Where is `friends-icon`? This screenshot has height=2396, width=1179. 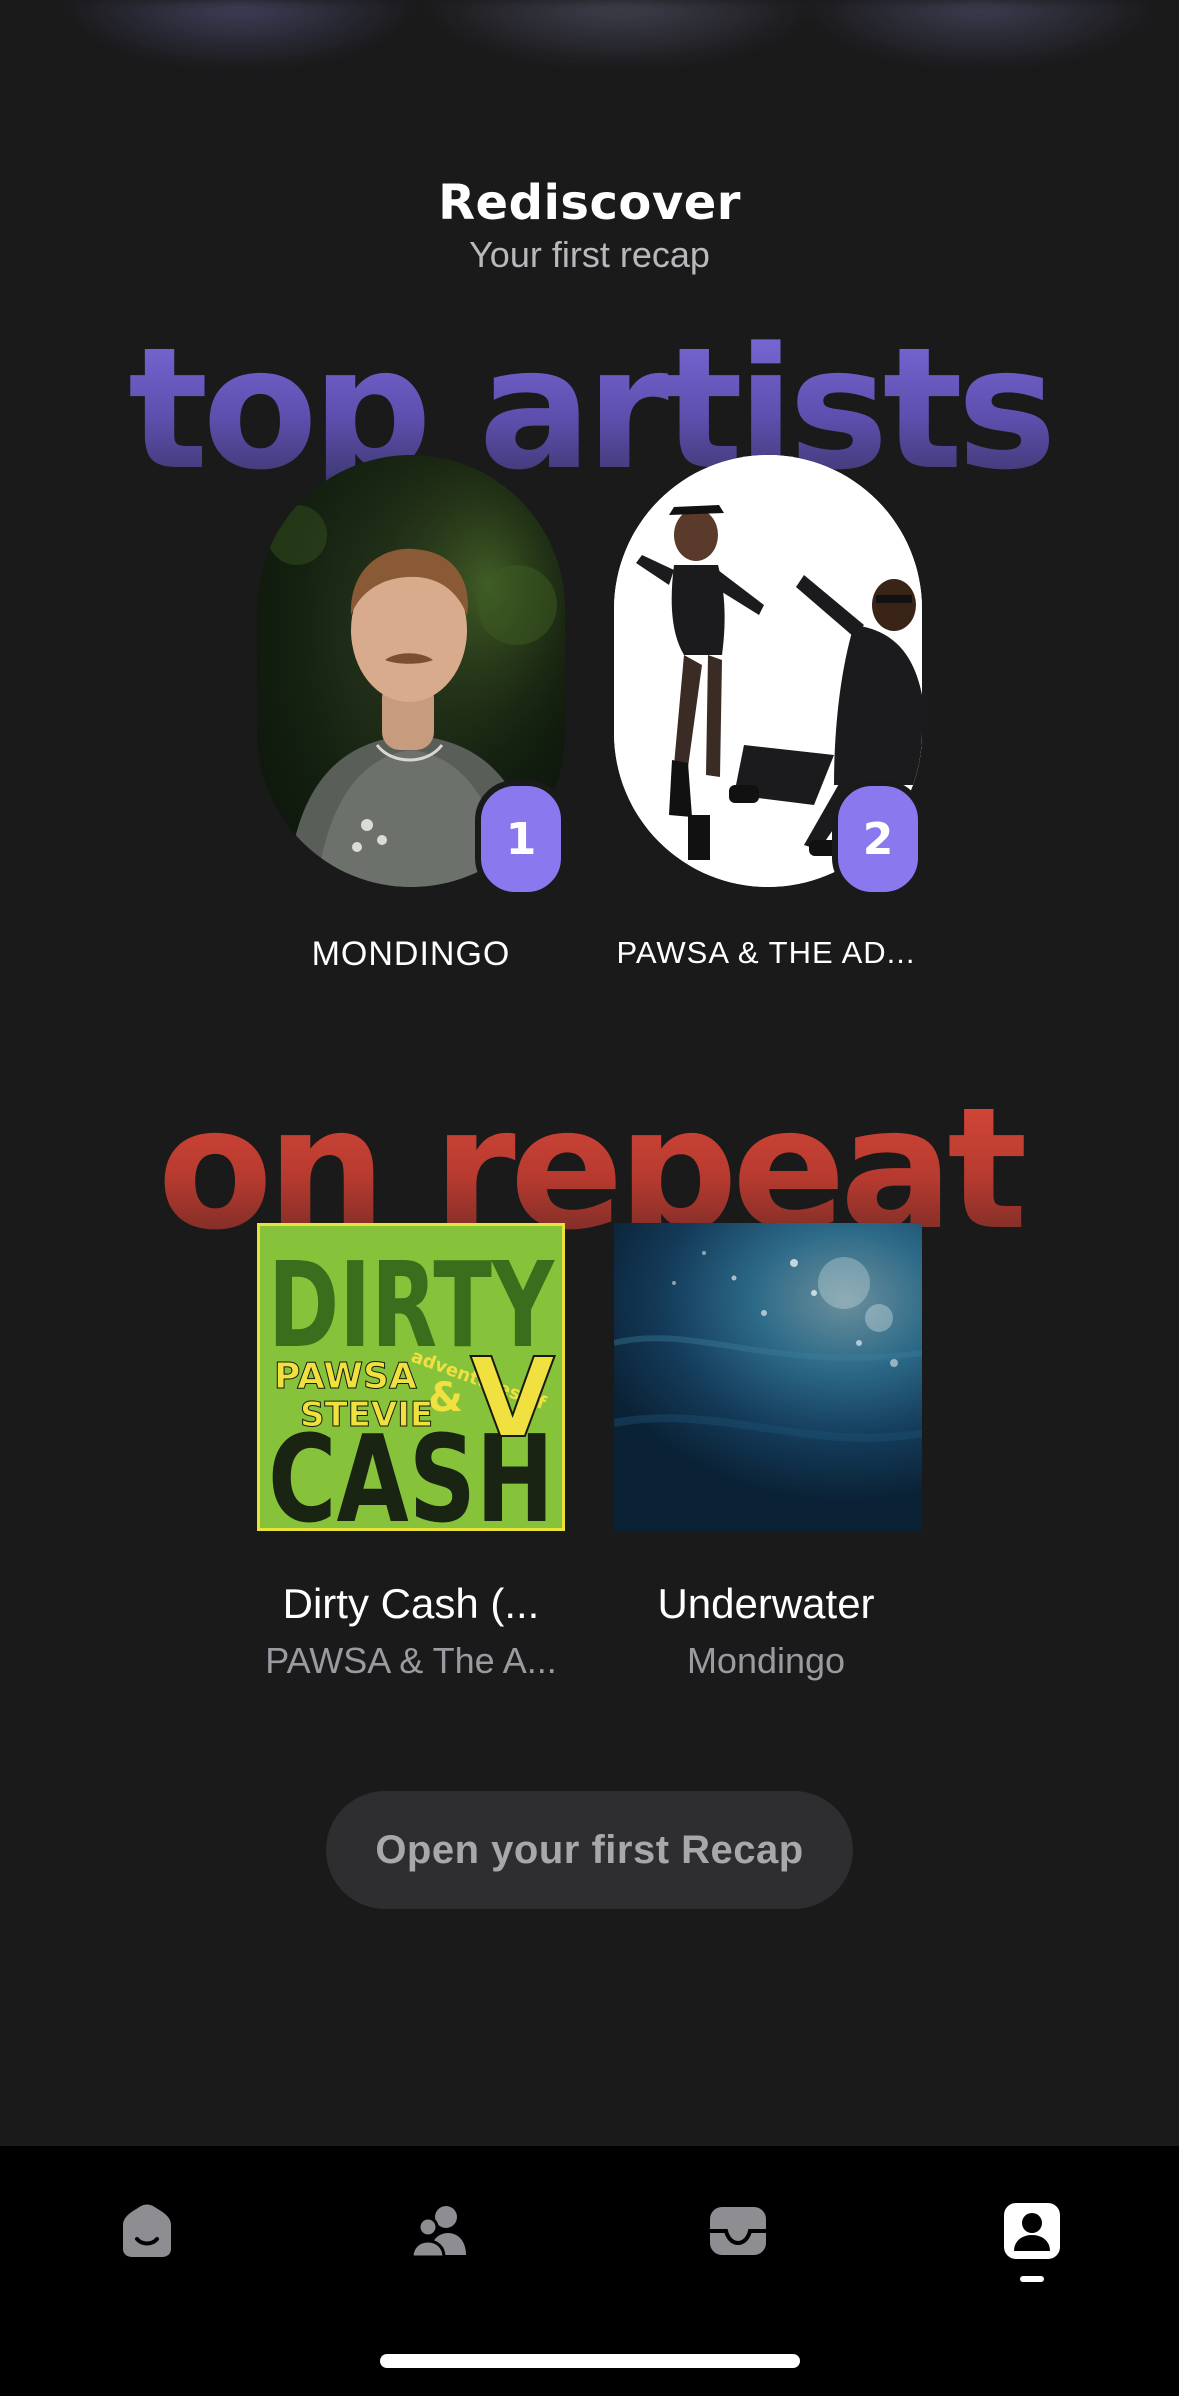 friends-icon is located at coordinates (438, 2232).